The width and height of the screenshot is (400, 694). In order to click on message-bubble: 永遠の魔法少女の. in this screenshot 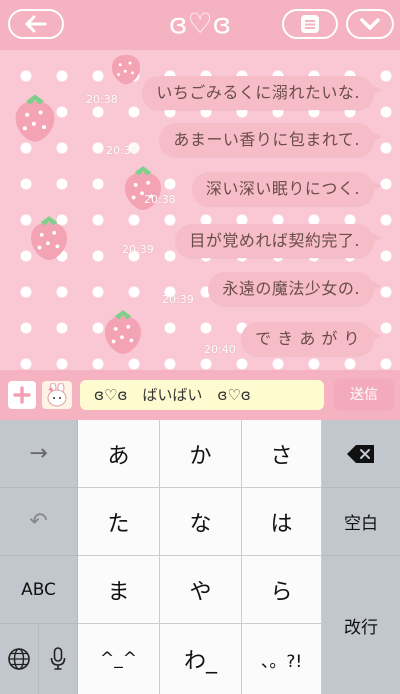, I will do `click(295, 289)`.